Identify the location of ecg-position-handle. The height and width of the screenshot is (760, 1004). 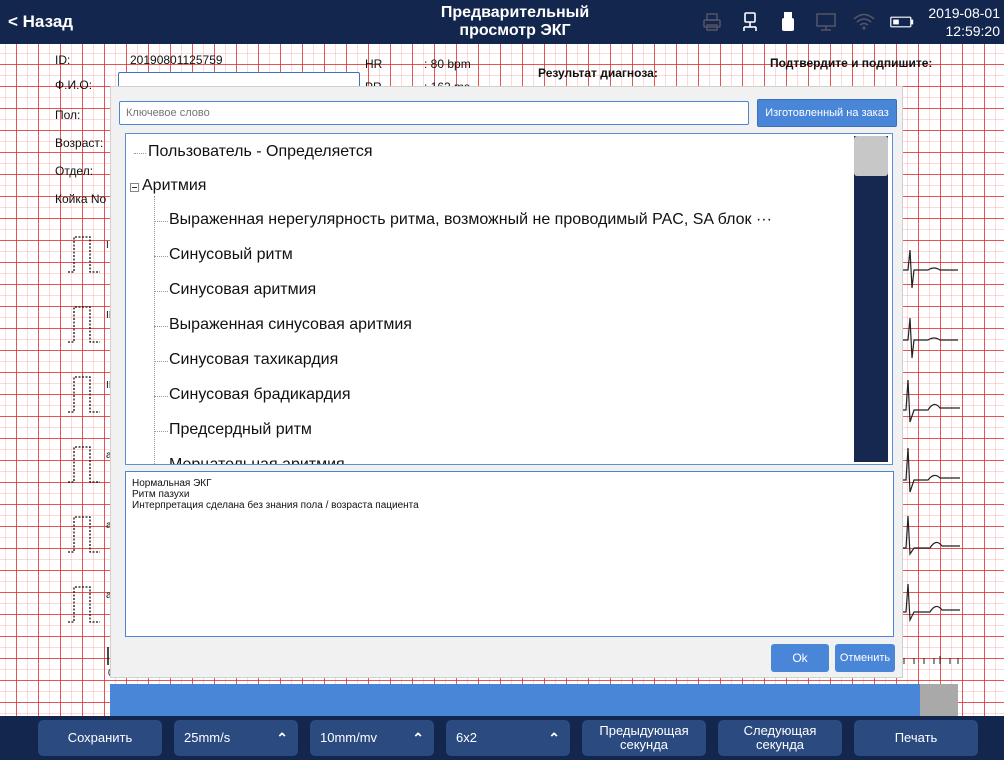
(939, 700).